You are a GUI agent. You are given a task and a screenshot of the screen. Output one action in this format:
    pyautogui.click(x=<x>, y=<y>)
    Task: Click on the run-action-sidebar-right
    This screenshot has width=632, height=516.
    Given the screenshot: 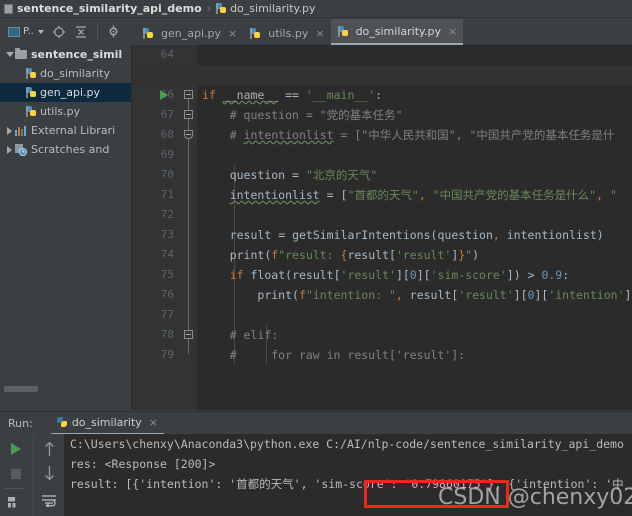 What is the action you would take?
    pyautogui.click(x=49, y=475)
    